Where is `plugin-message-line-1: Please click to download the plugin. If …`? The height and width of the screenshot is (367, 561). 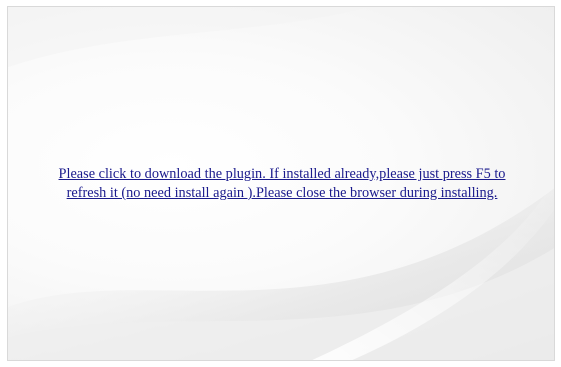
plugin-message-line-1: Please click to download the plugin. If … is located at coordinates (282, 174).